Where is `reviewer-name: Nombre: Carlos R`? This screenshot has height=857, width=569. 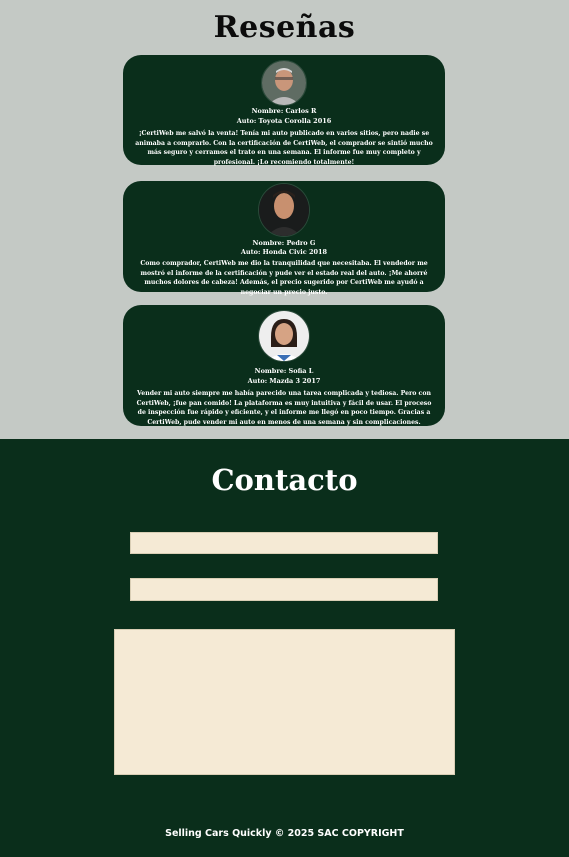 reviewer-name: Nombre: Carlos R is located at coordinates (284, 111).